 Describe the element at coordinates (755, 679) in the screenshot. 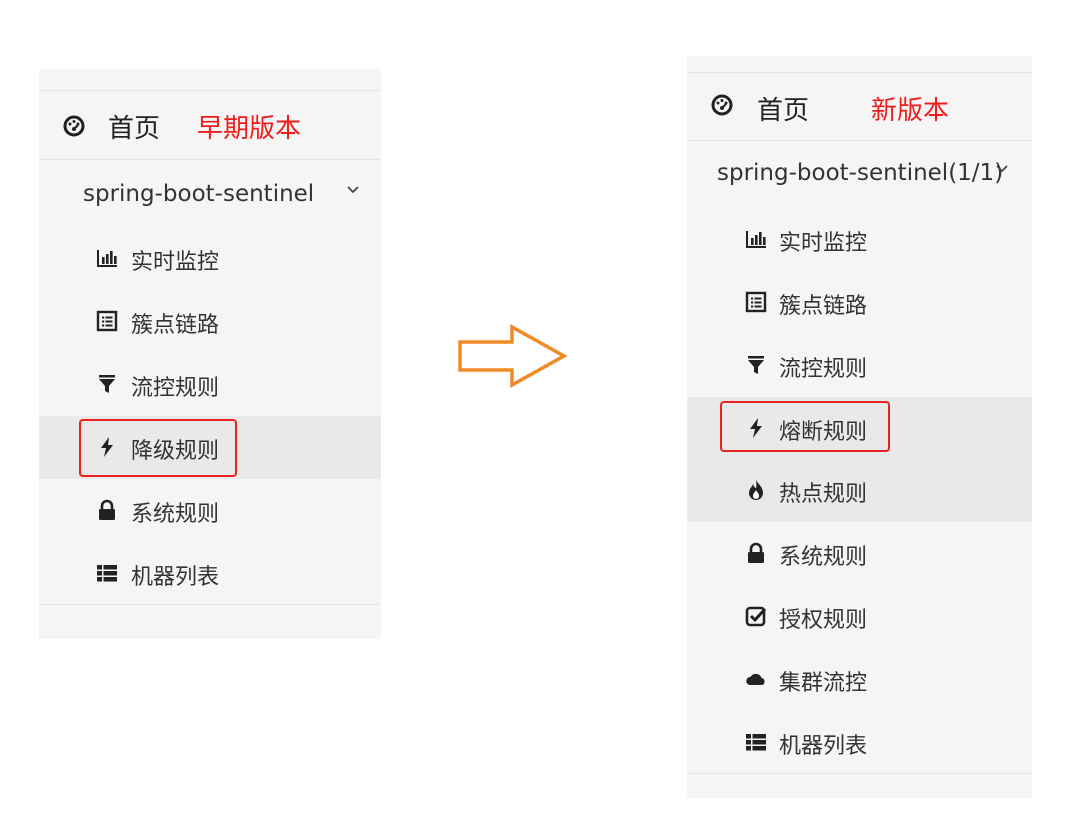

I see `cloud-icon` at that location.